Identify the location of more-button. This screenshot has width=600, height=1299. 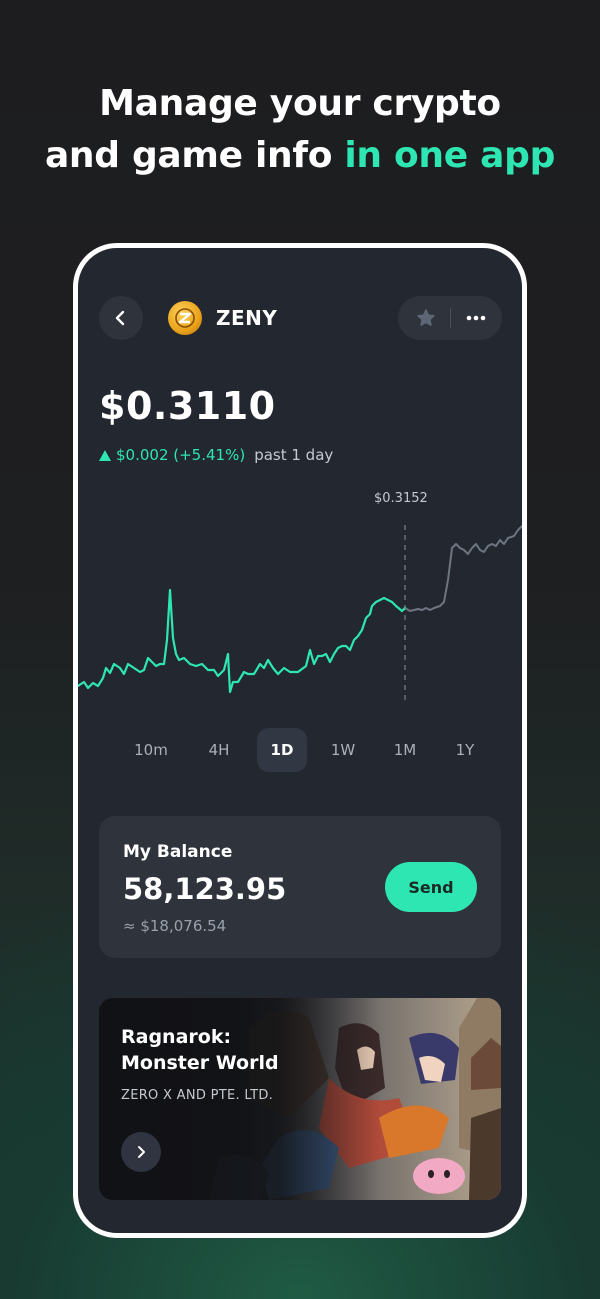
(476, 318).